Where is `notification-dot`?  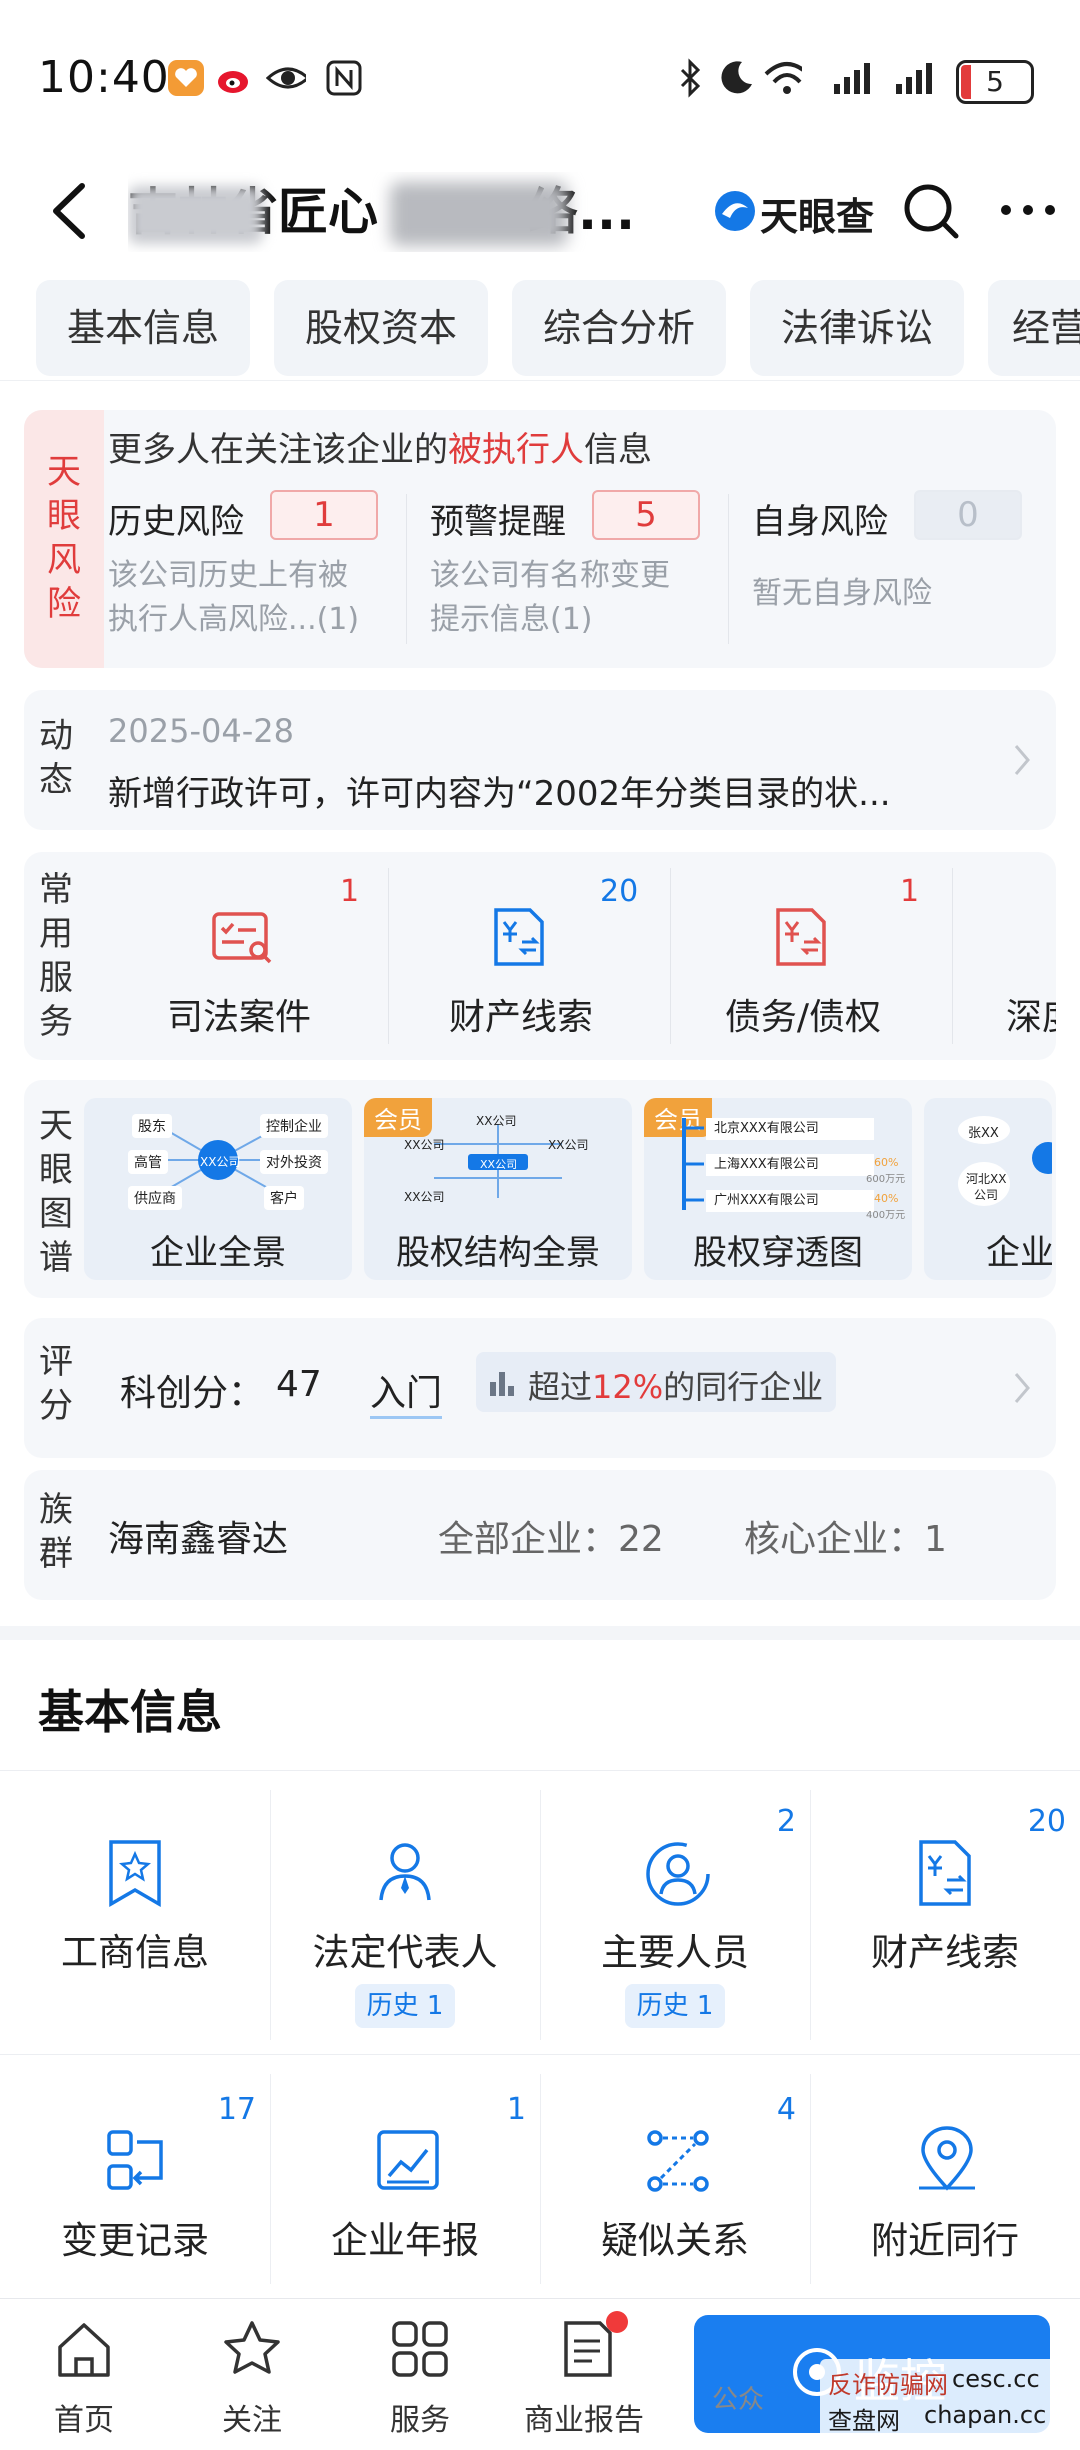
notification-dot is located at coordinates (617, 2322).